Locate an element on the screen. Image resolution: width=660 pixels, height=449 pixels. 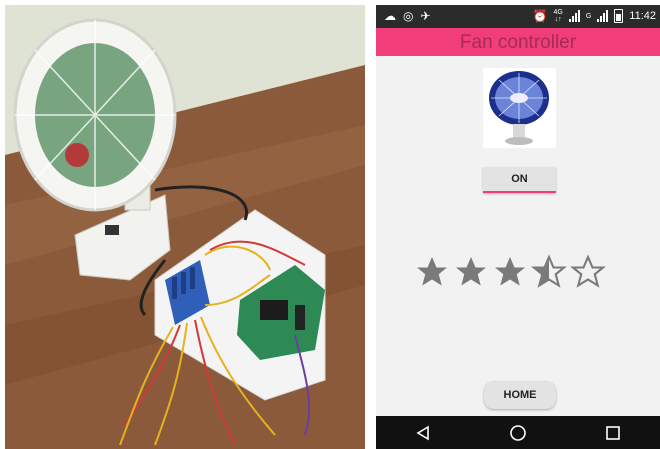
fan-switch is located at coordinates (112, 230).